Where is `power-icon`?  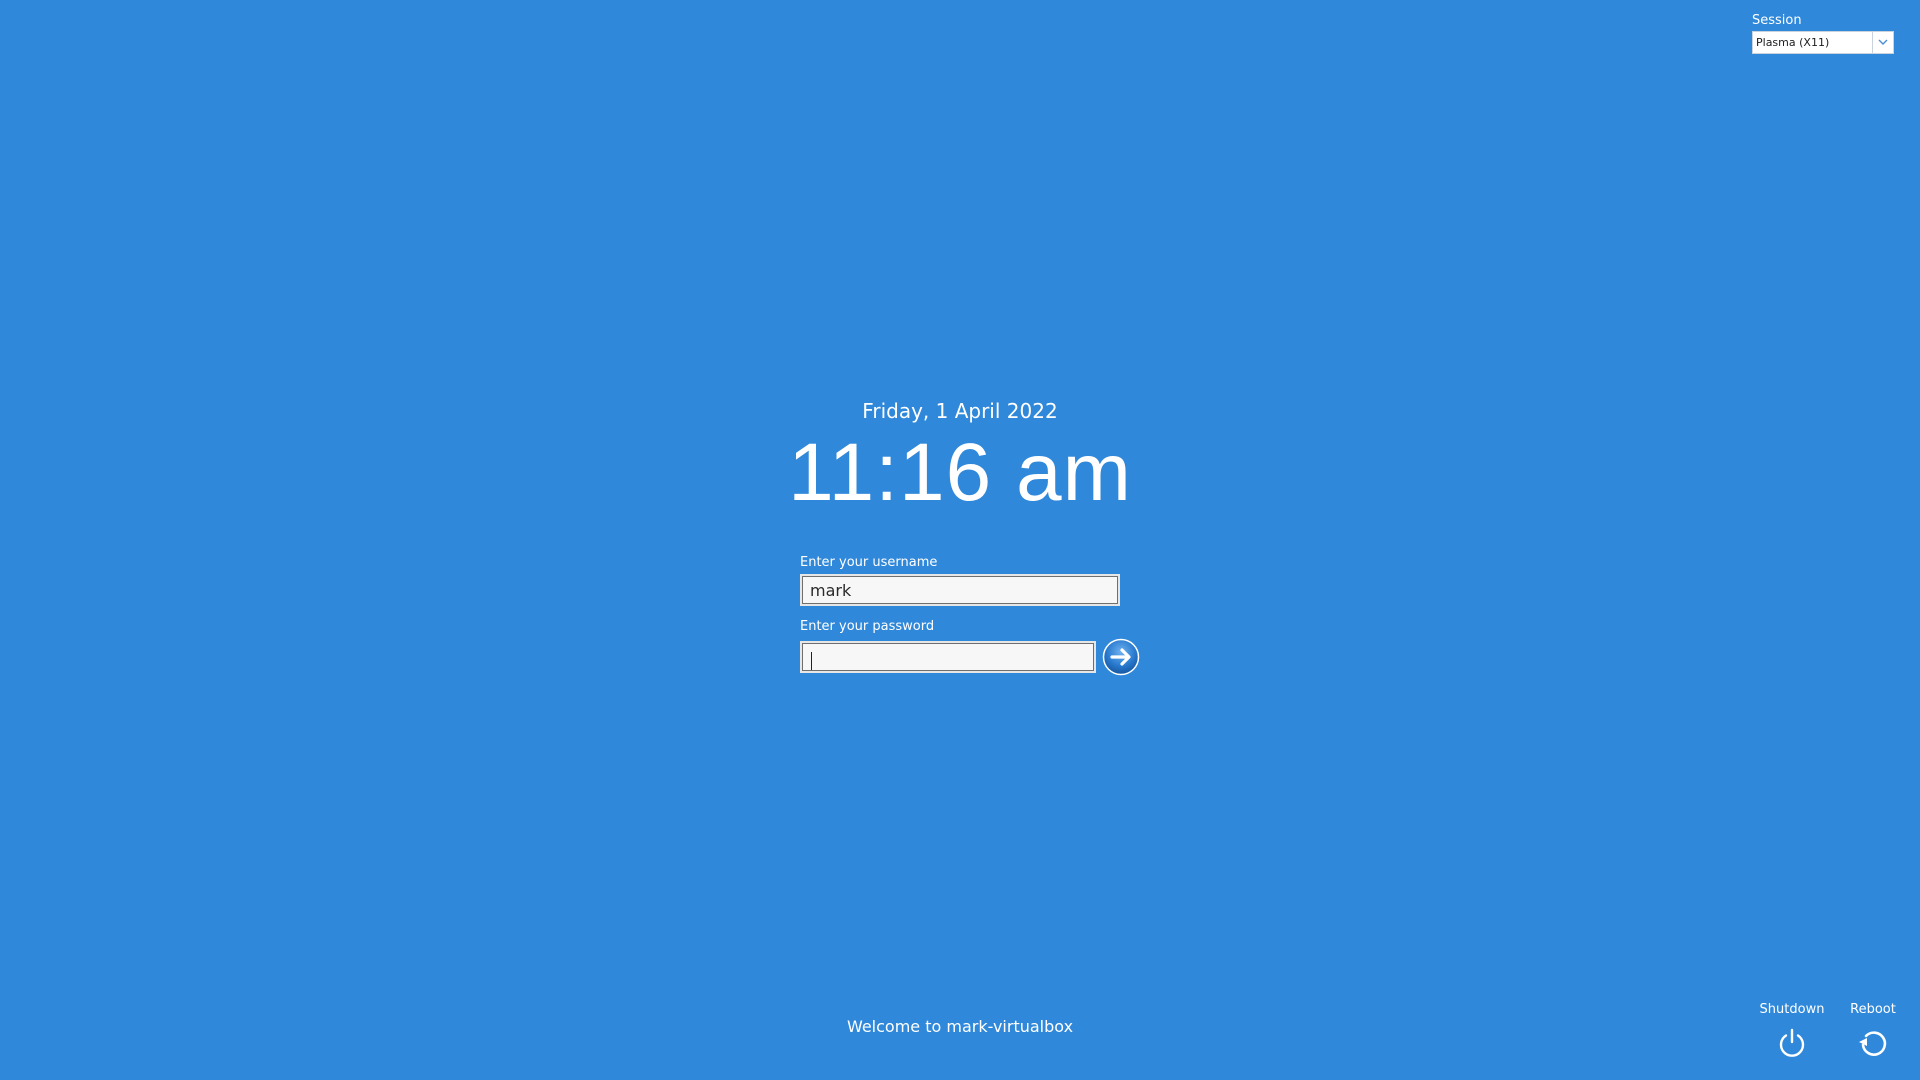 power-icon is located at coordinates (1792, 1042).